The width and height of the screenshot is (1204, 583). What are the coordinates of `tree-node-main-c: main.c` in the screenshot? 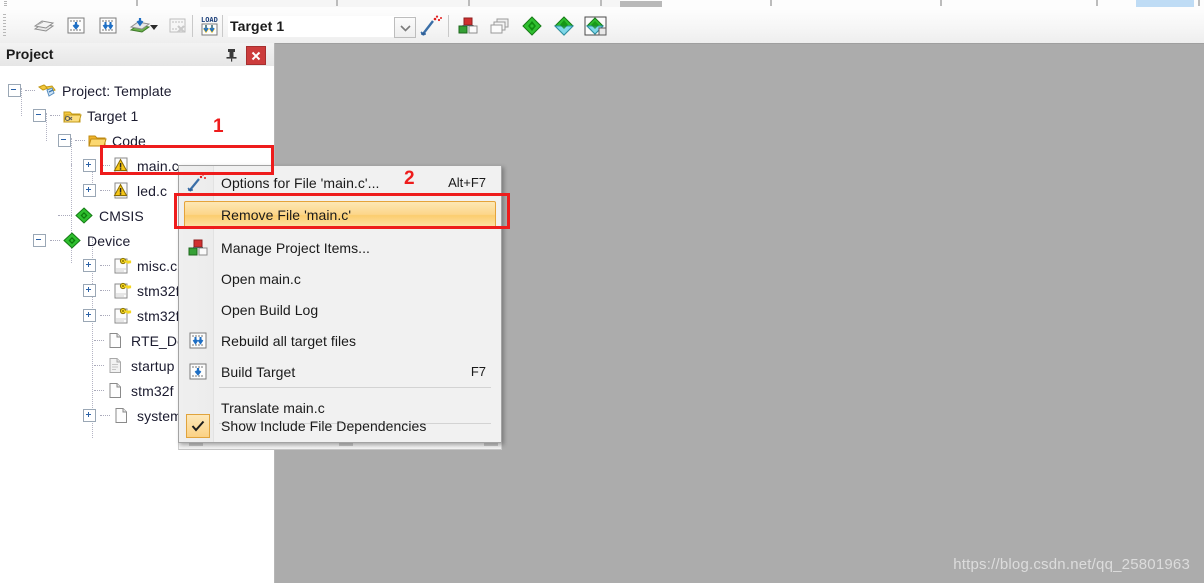 It's located at (131, 165).